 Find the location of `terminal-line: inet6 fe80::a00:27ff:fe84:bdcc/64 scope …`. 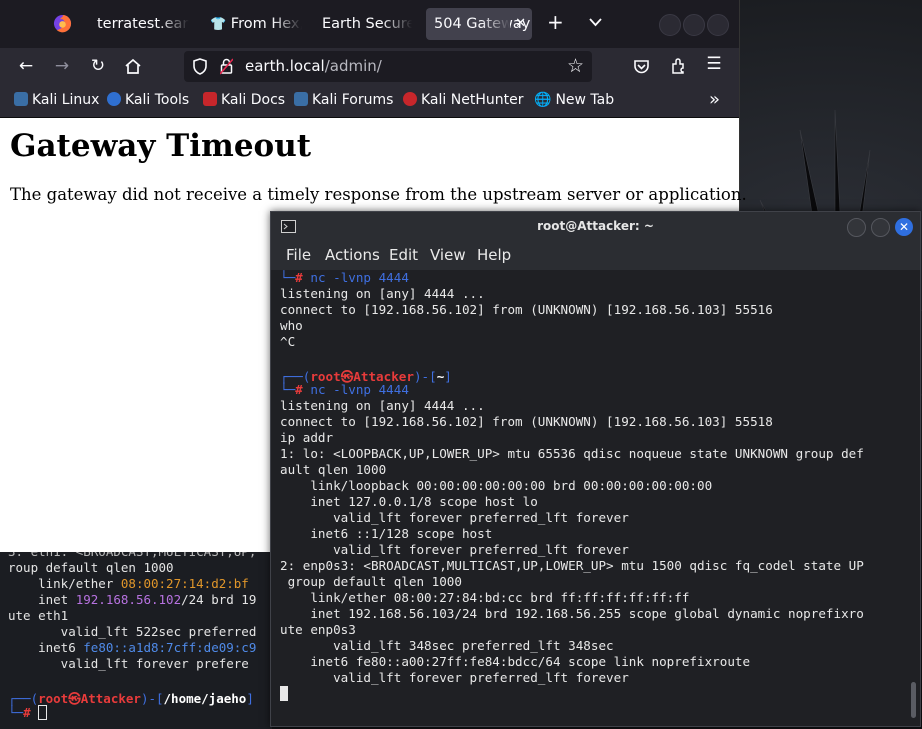

terminal-line: inet6 fe80::a00:27ff:fe84:bdcc/64 scope … is located at coordinates (515, 661).